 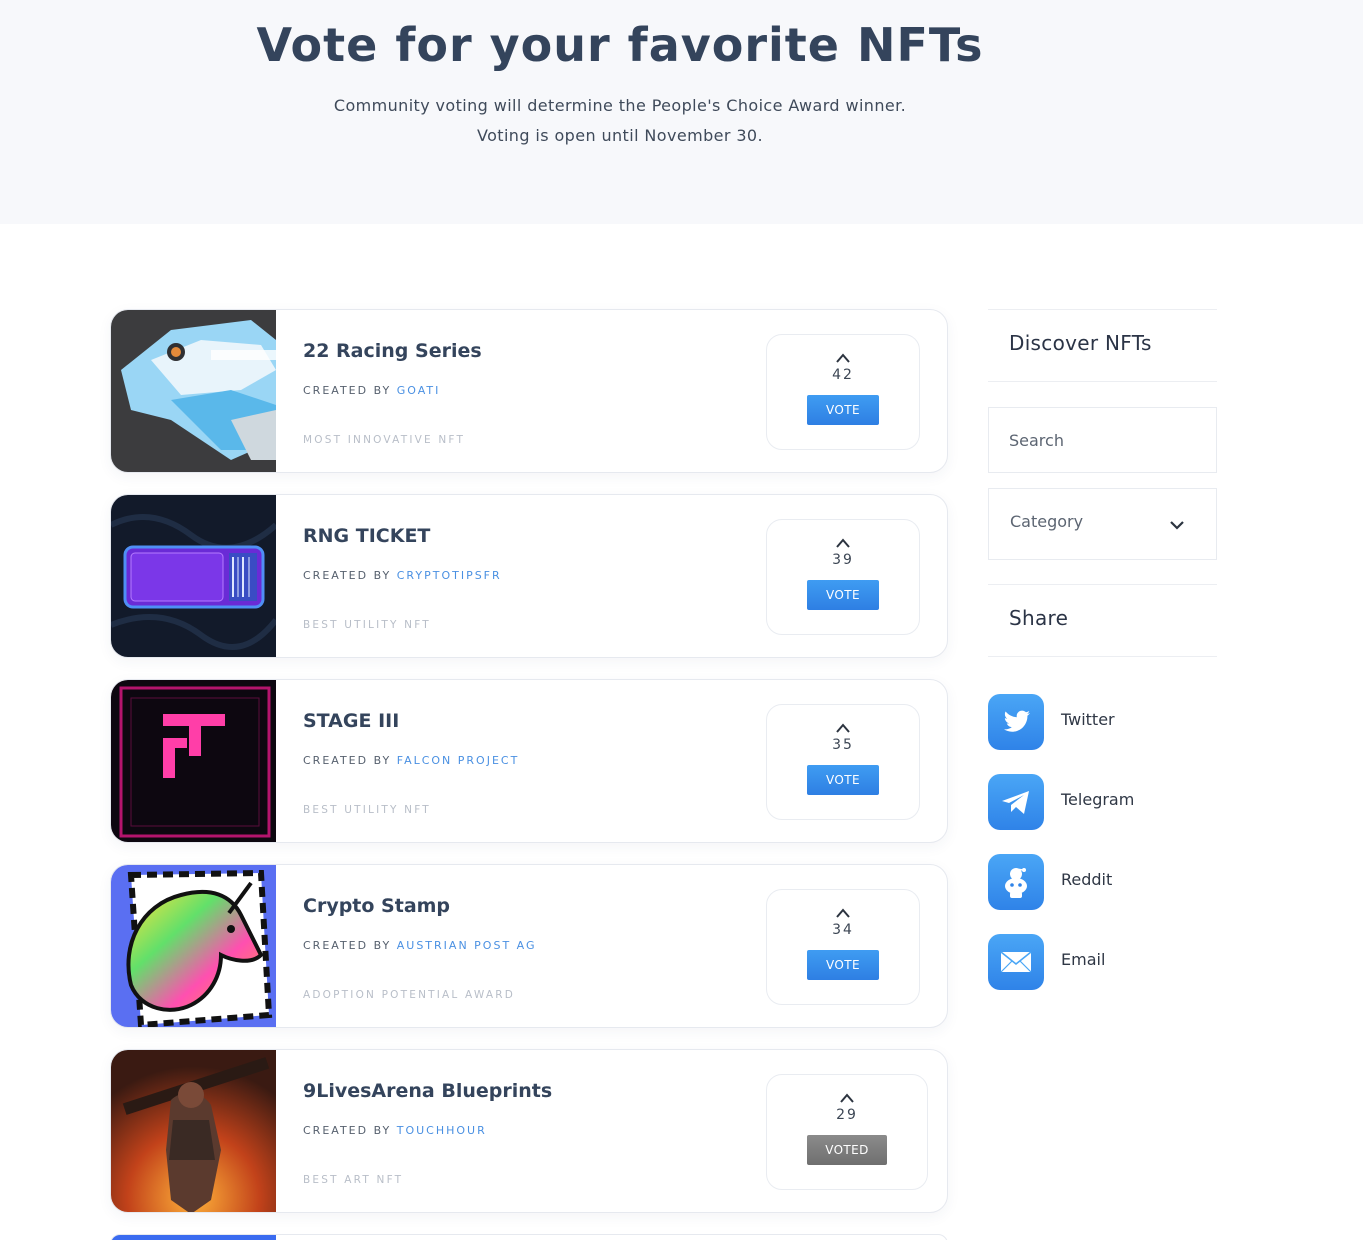 I want to click on chevron-down-icon, so click(x=1177, y=525).